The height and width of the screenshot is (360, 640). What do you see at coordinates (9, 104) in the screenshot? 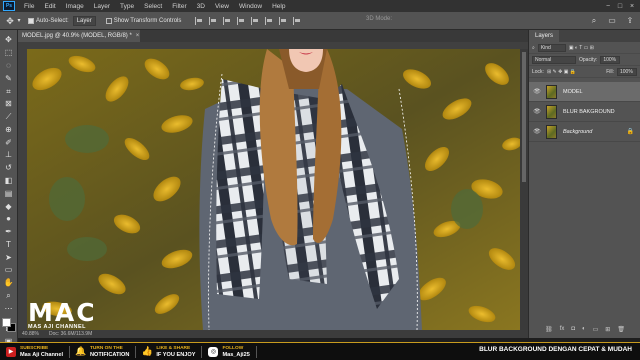
I see `frame-tool-icon: ⊠` at bounding box center [9, 104].